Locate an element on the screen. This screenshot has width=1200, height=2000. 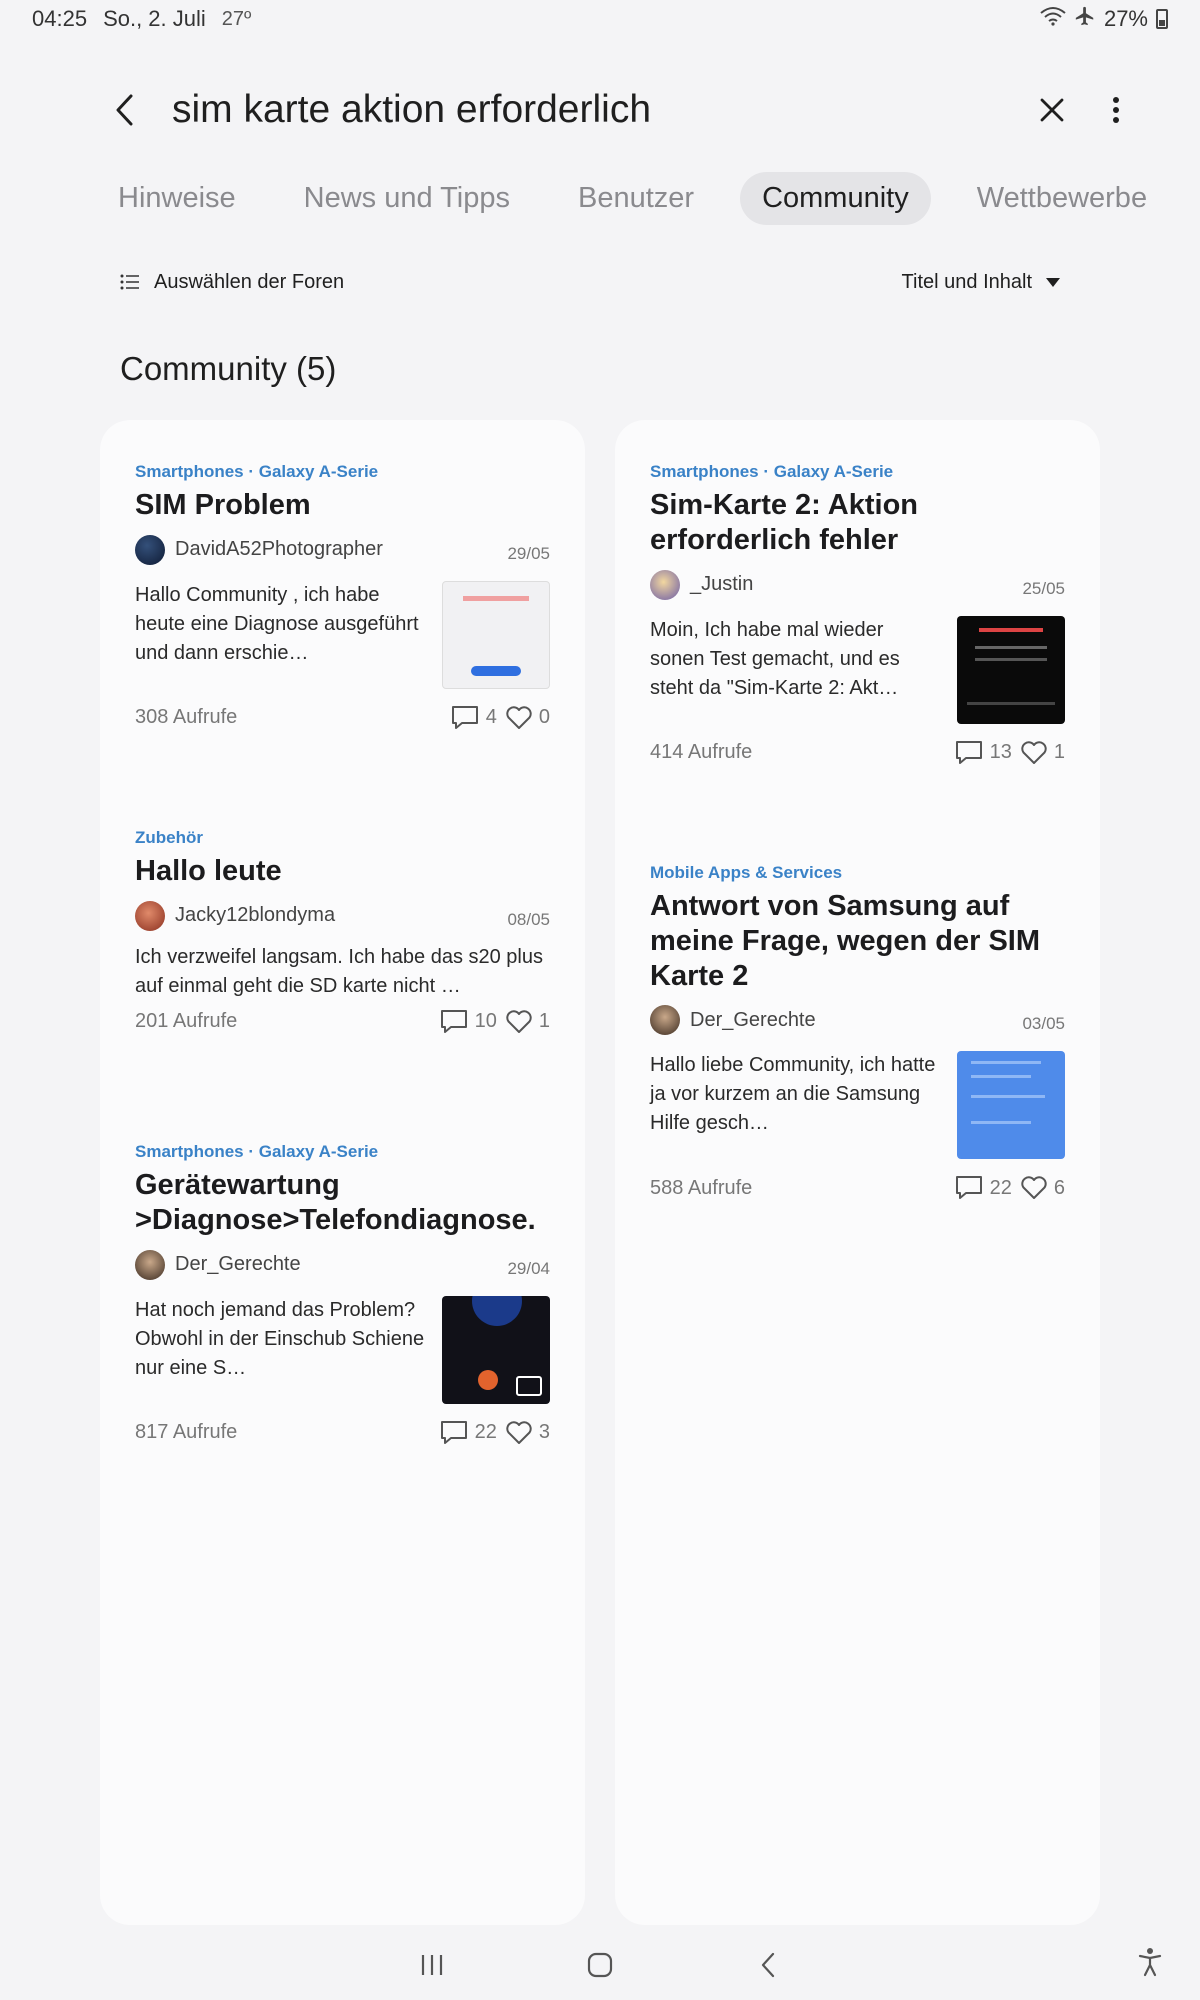
post-date: 29/05 is located at coordinates (528, 553).